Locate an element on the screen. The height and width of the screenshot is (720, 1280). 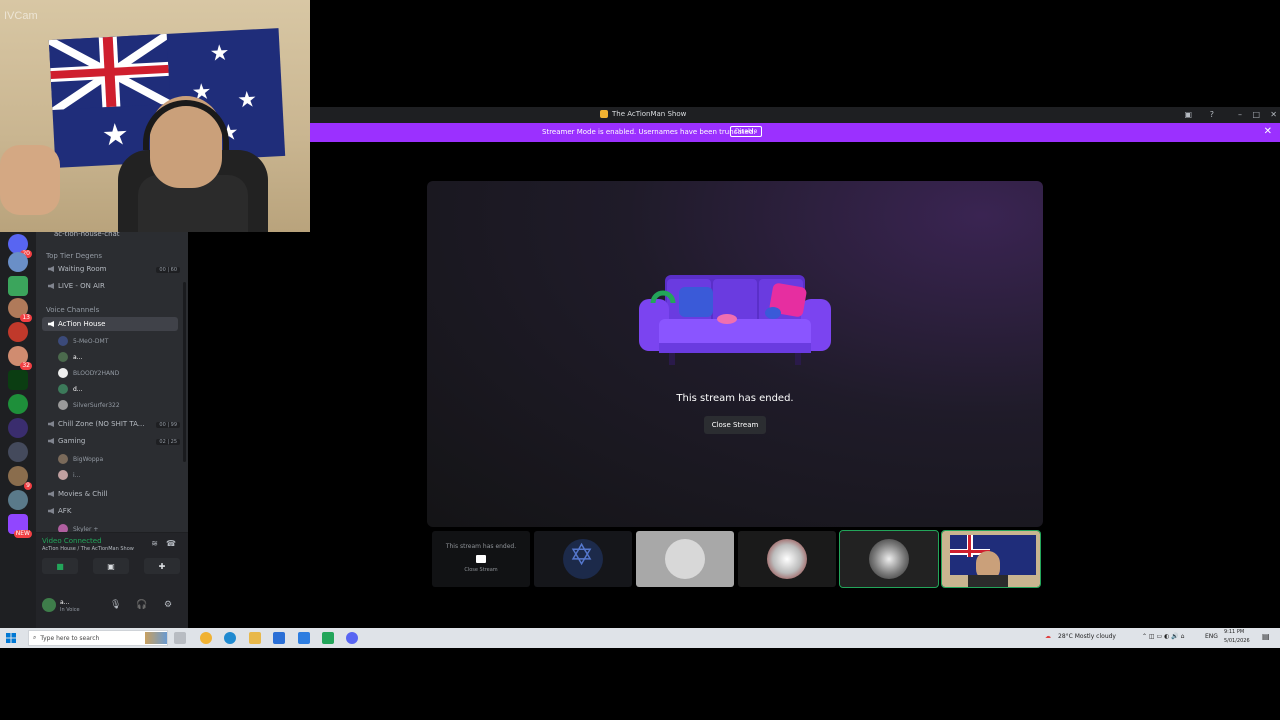
user-limit-badge: 00 | 60 is located at coordinates (168, 270).